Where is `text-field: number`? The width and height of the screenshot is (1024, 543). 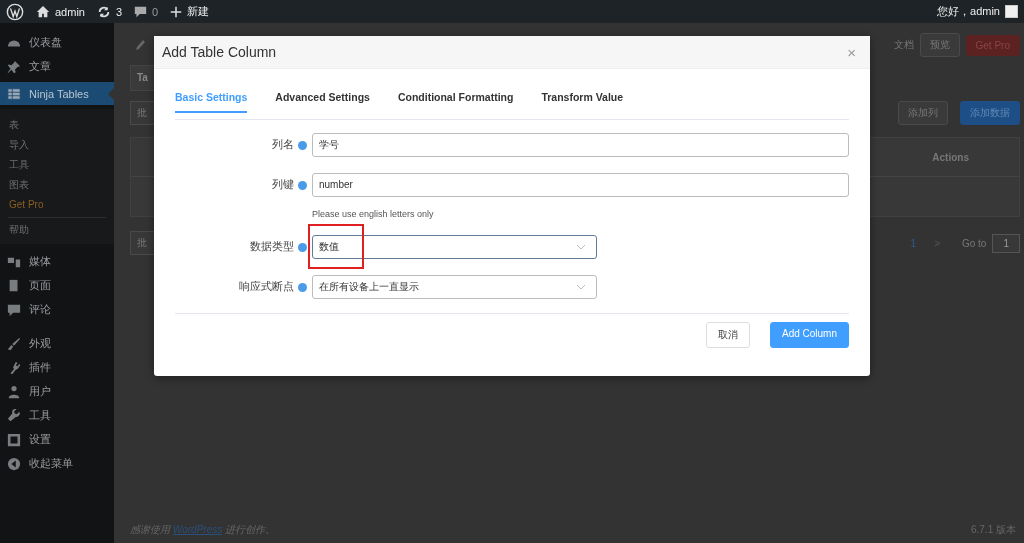
text-field: number is located at coordinates (580, 185).